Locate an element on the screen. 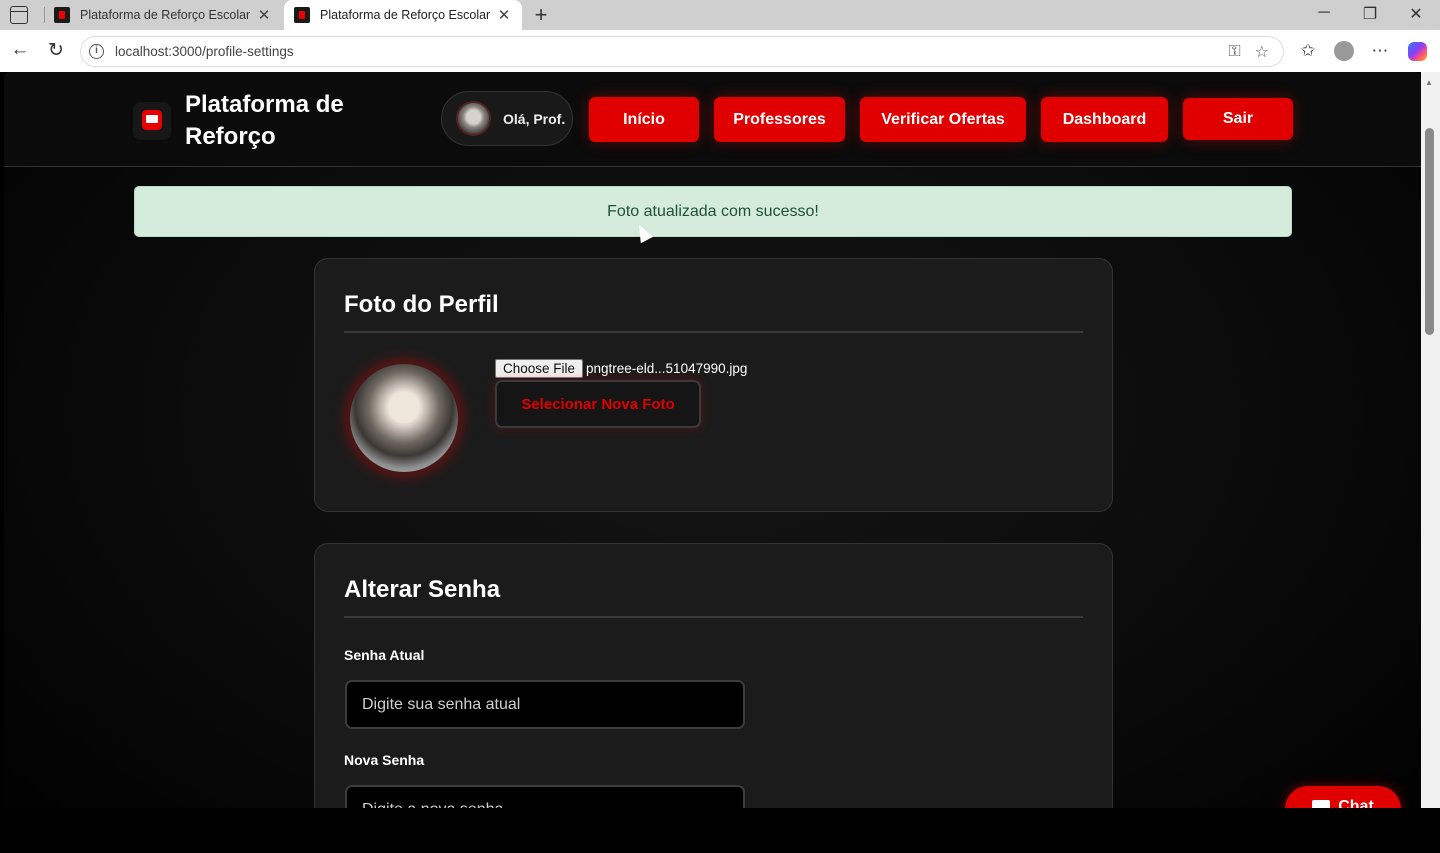 The image size is (1440, 853). selected-file-name: pngtree-eld...51047990.jpg is located at coordinates (667, 368).